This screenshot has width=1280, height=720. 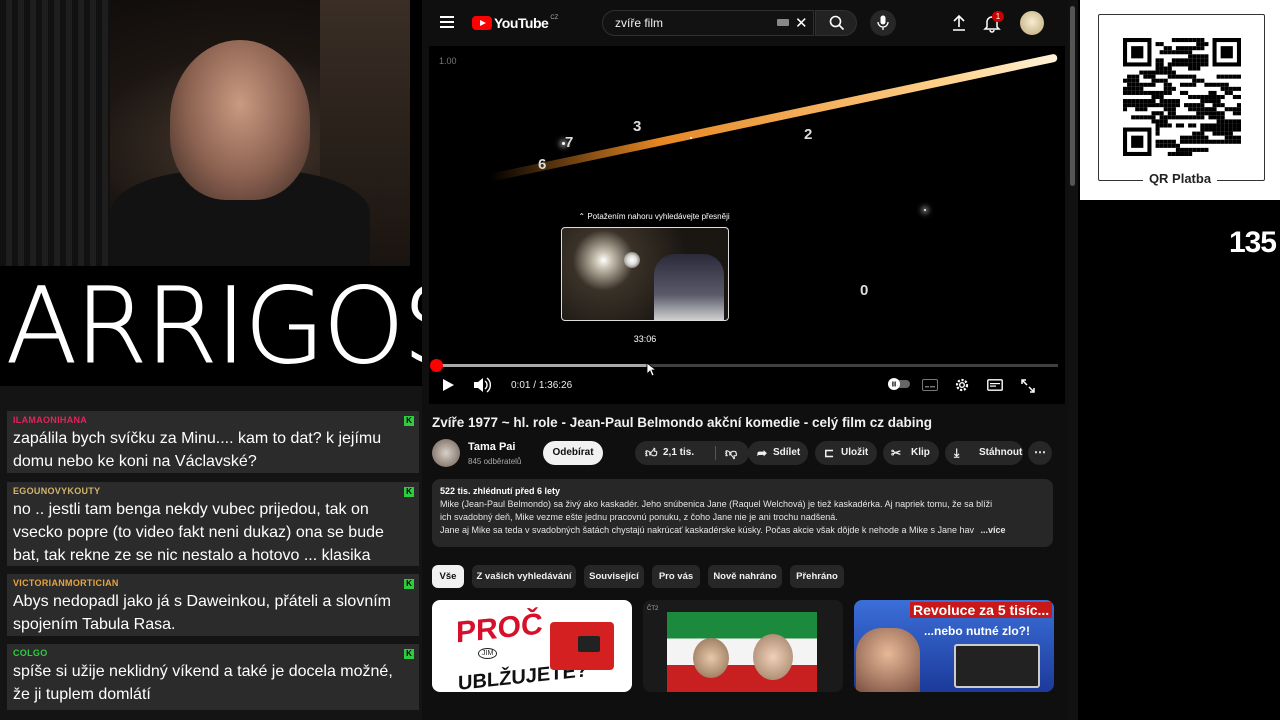 I want to click on viewer-count: 135, so click(x=1252, y=242).